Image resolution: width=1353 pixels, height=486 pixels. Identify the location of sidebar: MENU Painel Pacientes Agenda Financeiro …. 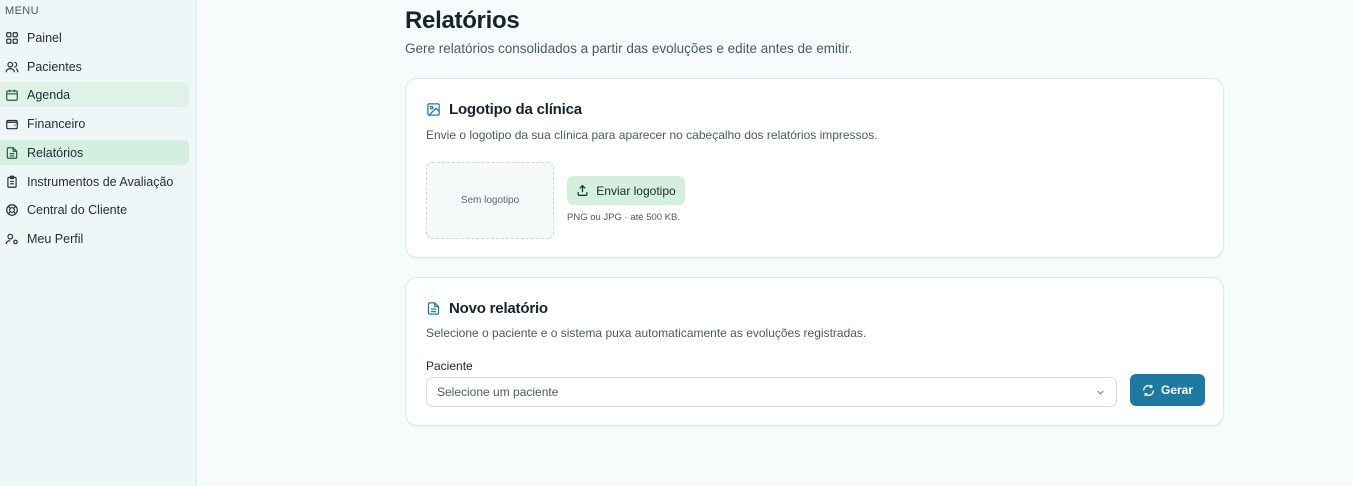
(98, 243).